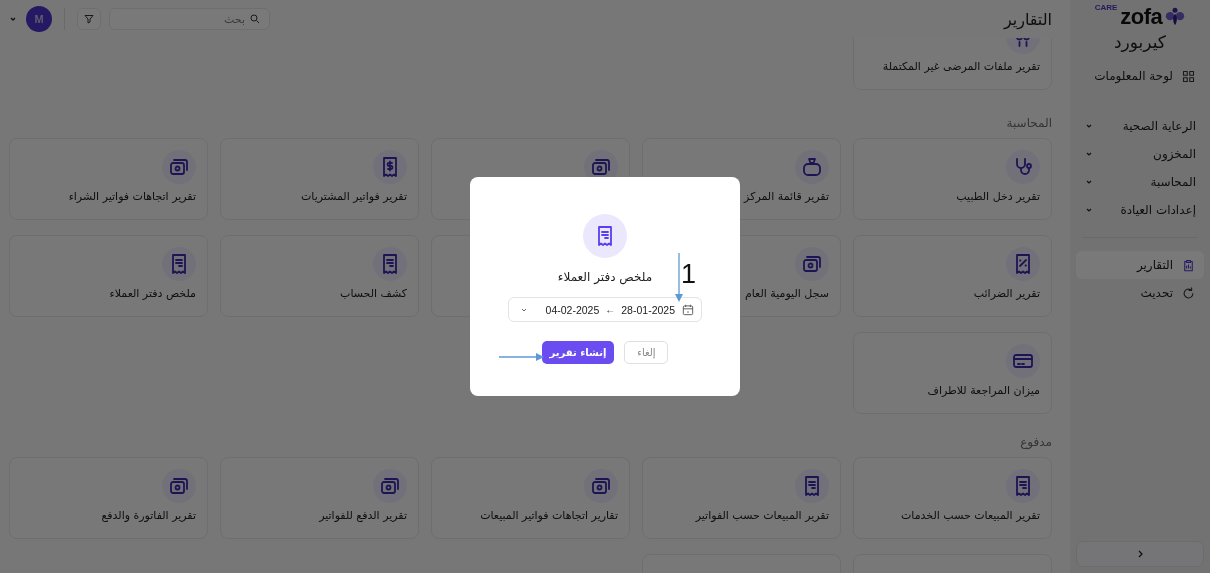  I want to click on logo-wordmark: zofa, so click(1141, 17).